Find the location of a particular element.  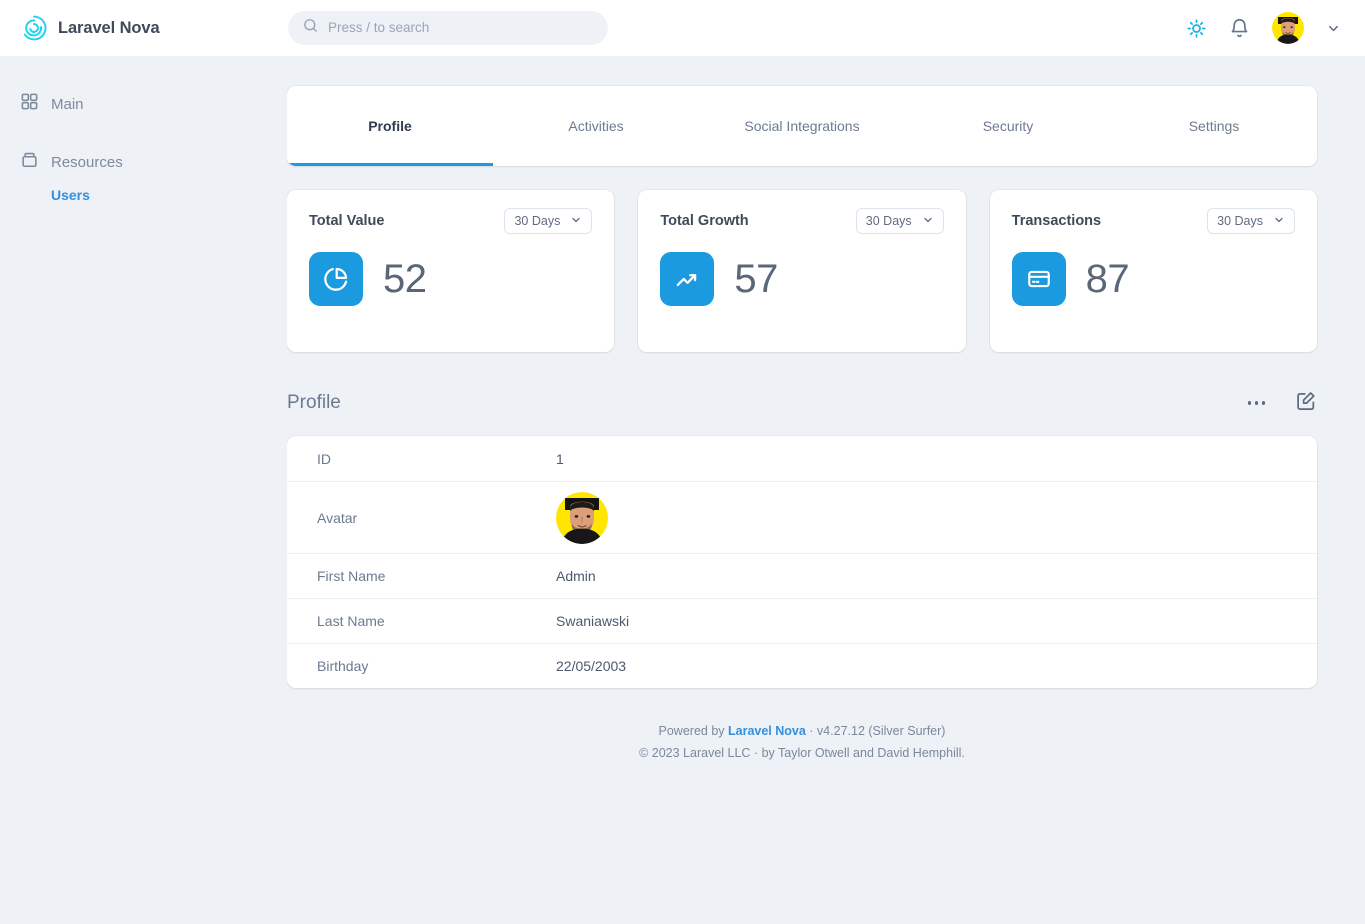

metric-title: Transactions is located at coordinates (1056, 221).